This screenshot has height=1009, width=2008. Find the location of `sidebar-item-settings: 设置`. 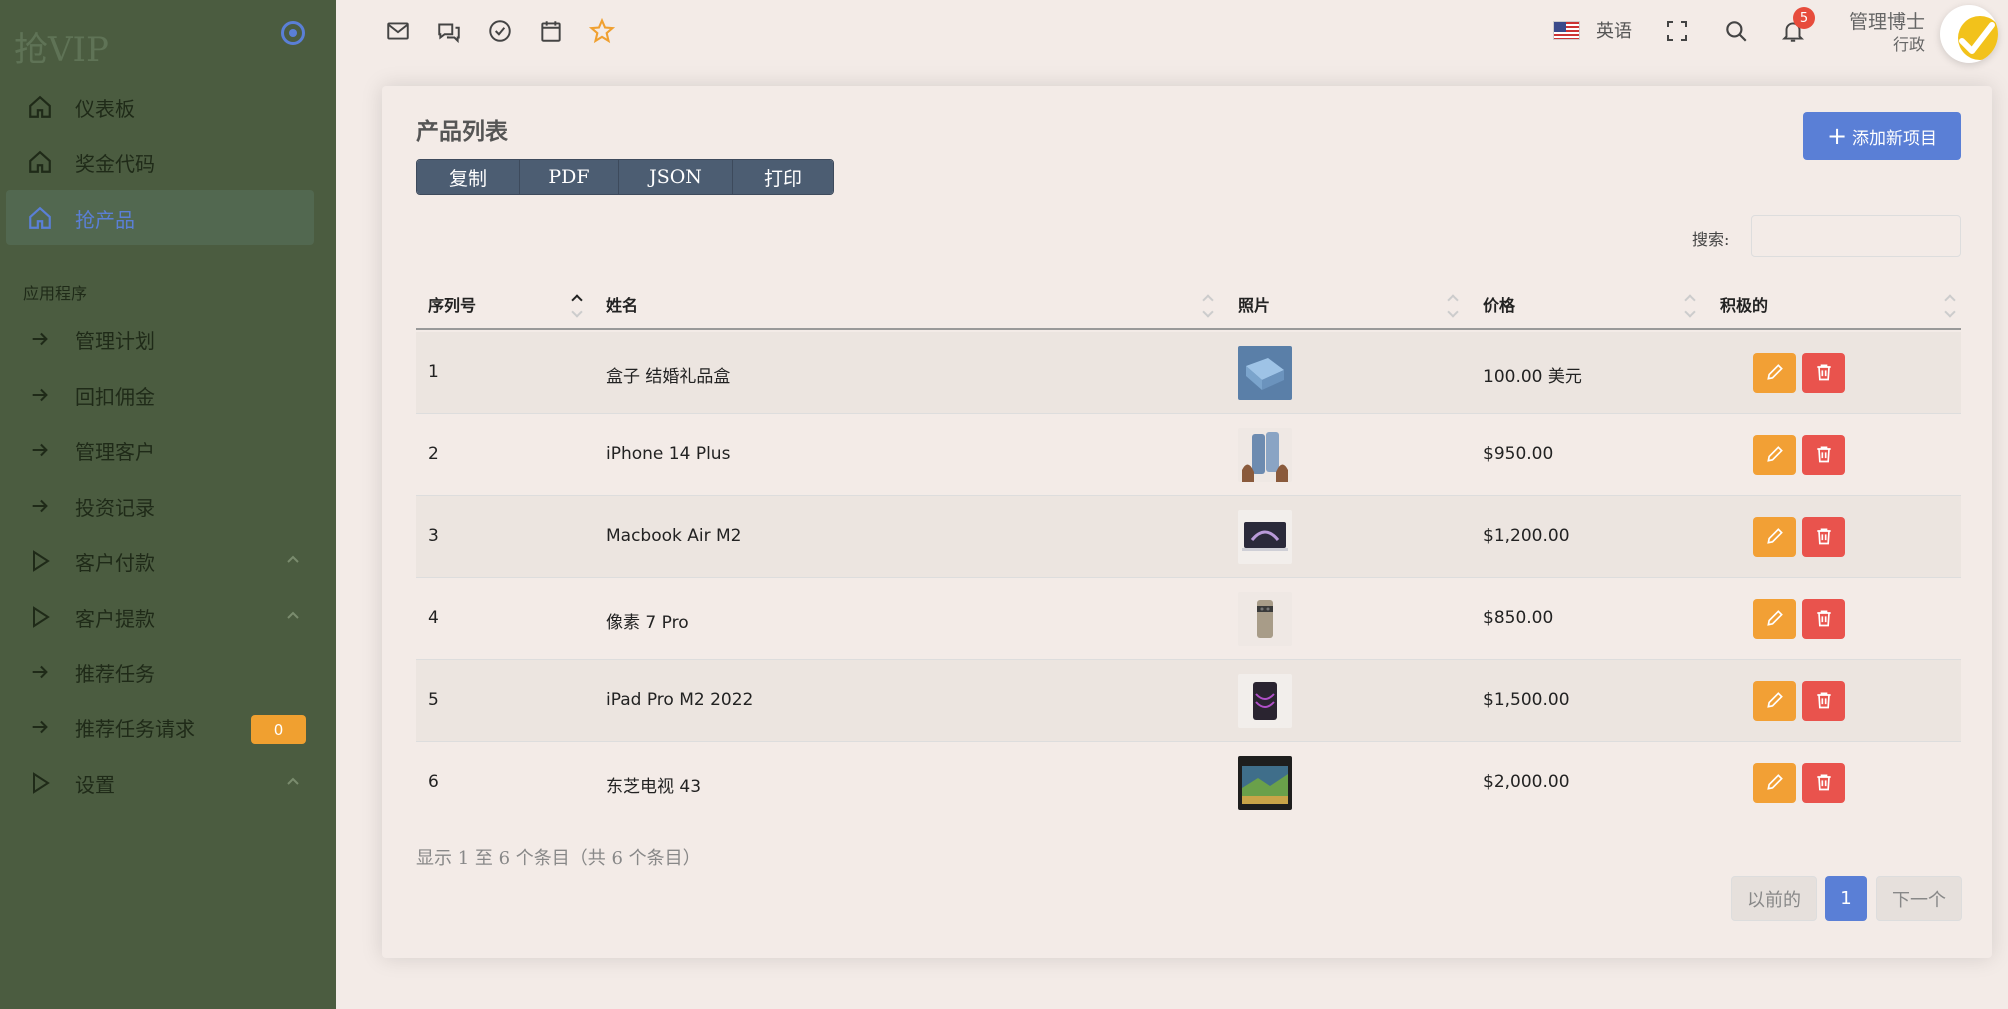

sidebar-item-settings: 设置 is located at coordinates (160, 782).